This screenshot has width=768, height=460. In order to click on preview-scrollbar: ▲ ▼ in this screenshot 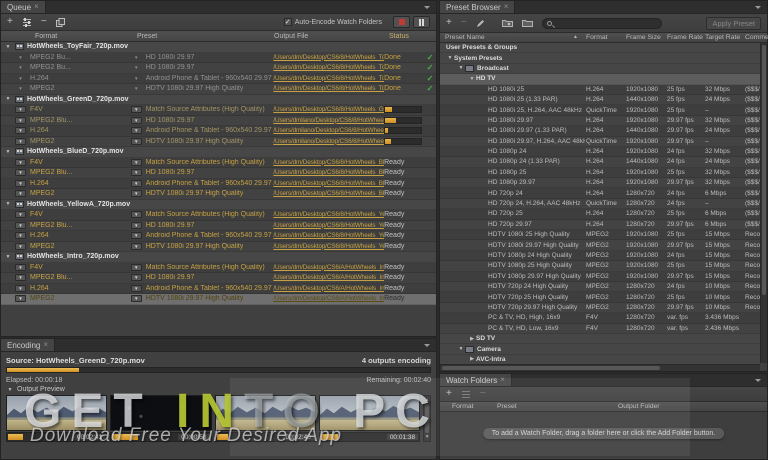, I will do `click(427, 418)`.